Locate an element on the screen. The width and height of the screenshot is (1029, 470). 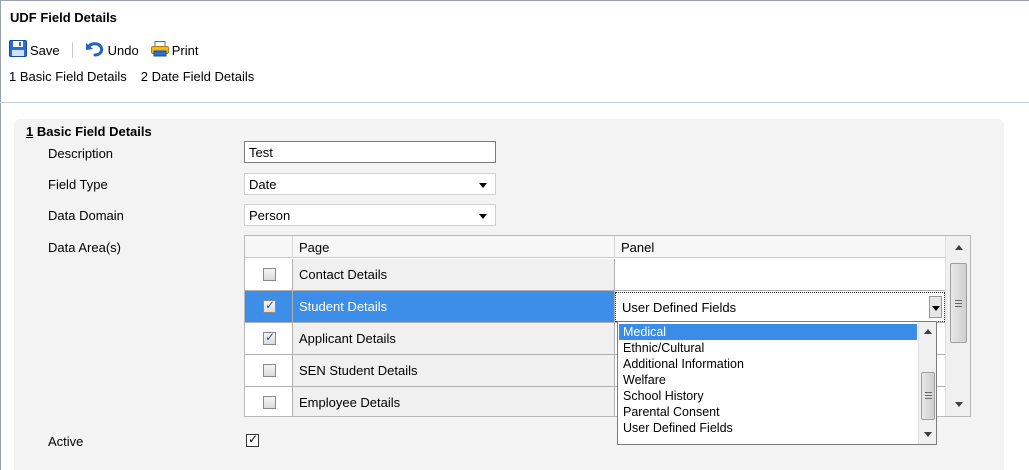
dropdown-option: Medical is located at coordinates (768, 332).